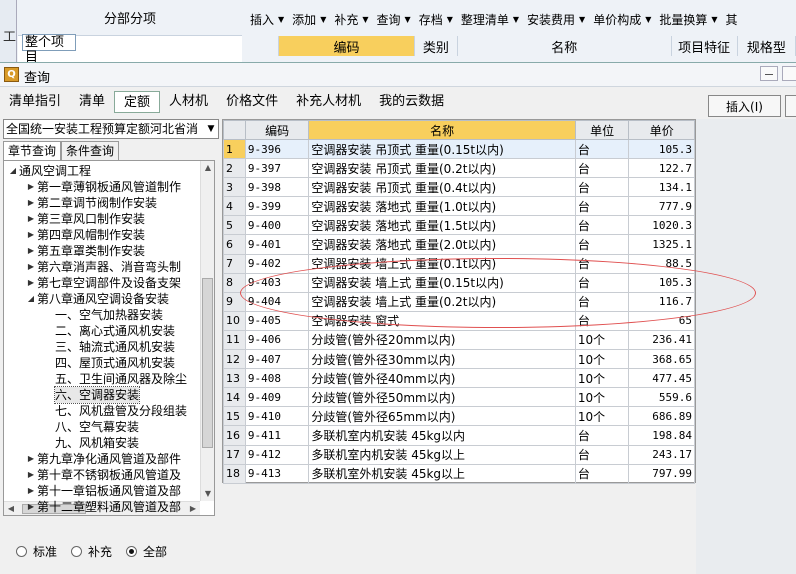 The height and width of the screenshot is (574, 796). I want to click on tab-item: 价格文件, so click(252, 102).